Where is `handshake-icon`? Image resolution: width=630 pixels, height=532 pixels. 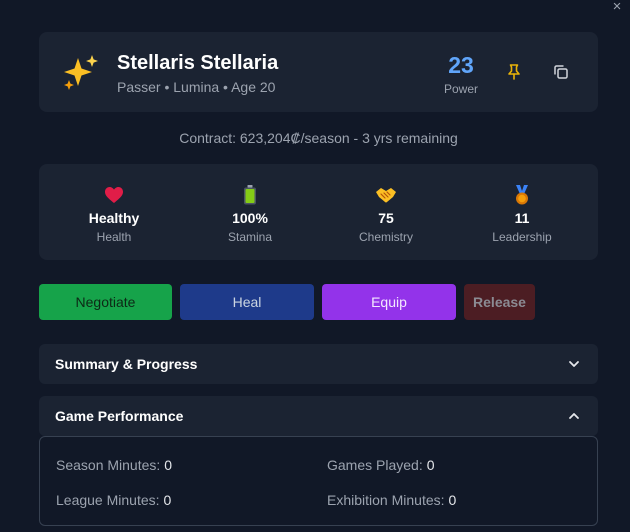 handshake-icon is located at coordinates (386, 195).